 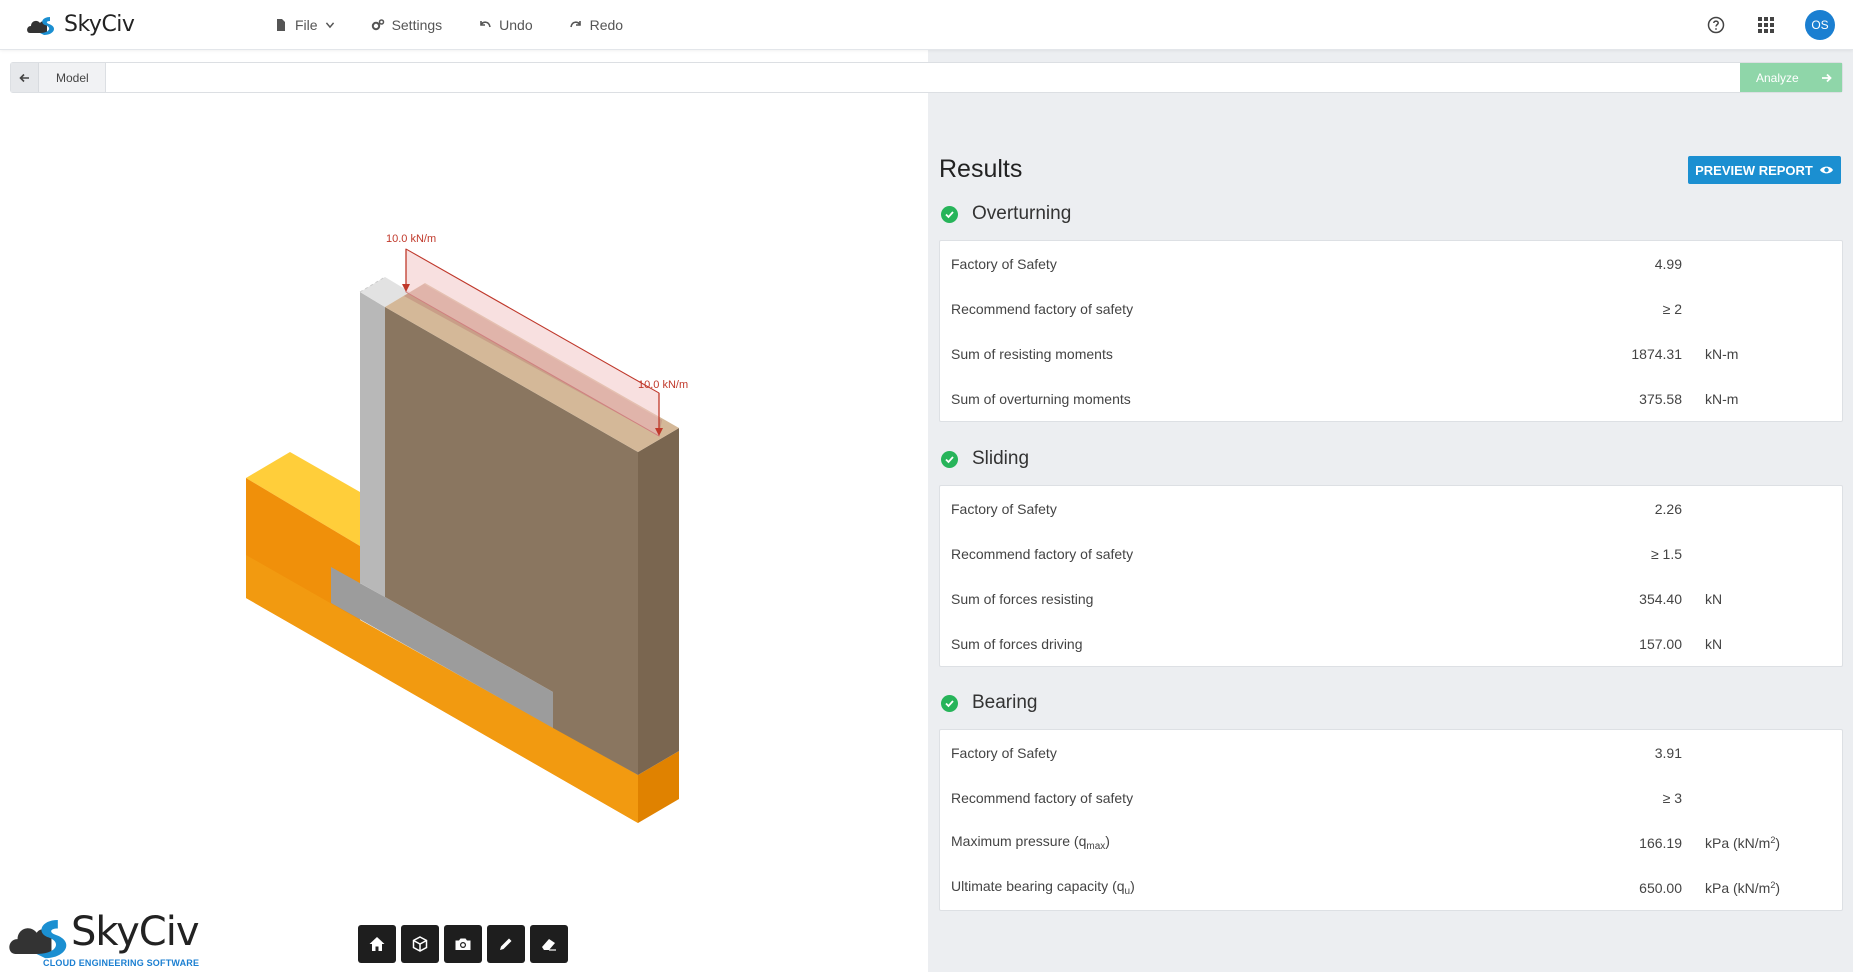 What do you see at coordinates (1668, 263) in the screenshot?
I see `row-value: 4.99` at bounding box center [1668, 263].